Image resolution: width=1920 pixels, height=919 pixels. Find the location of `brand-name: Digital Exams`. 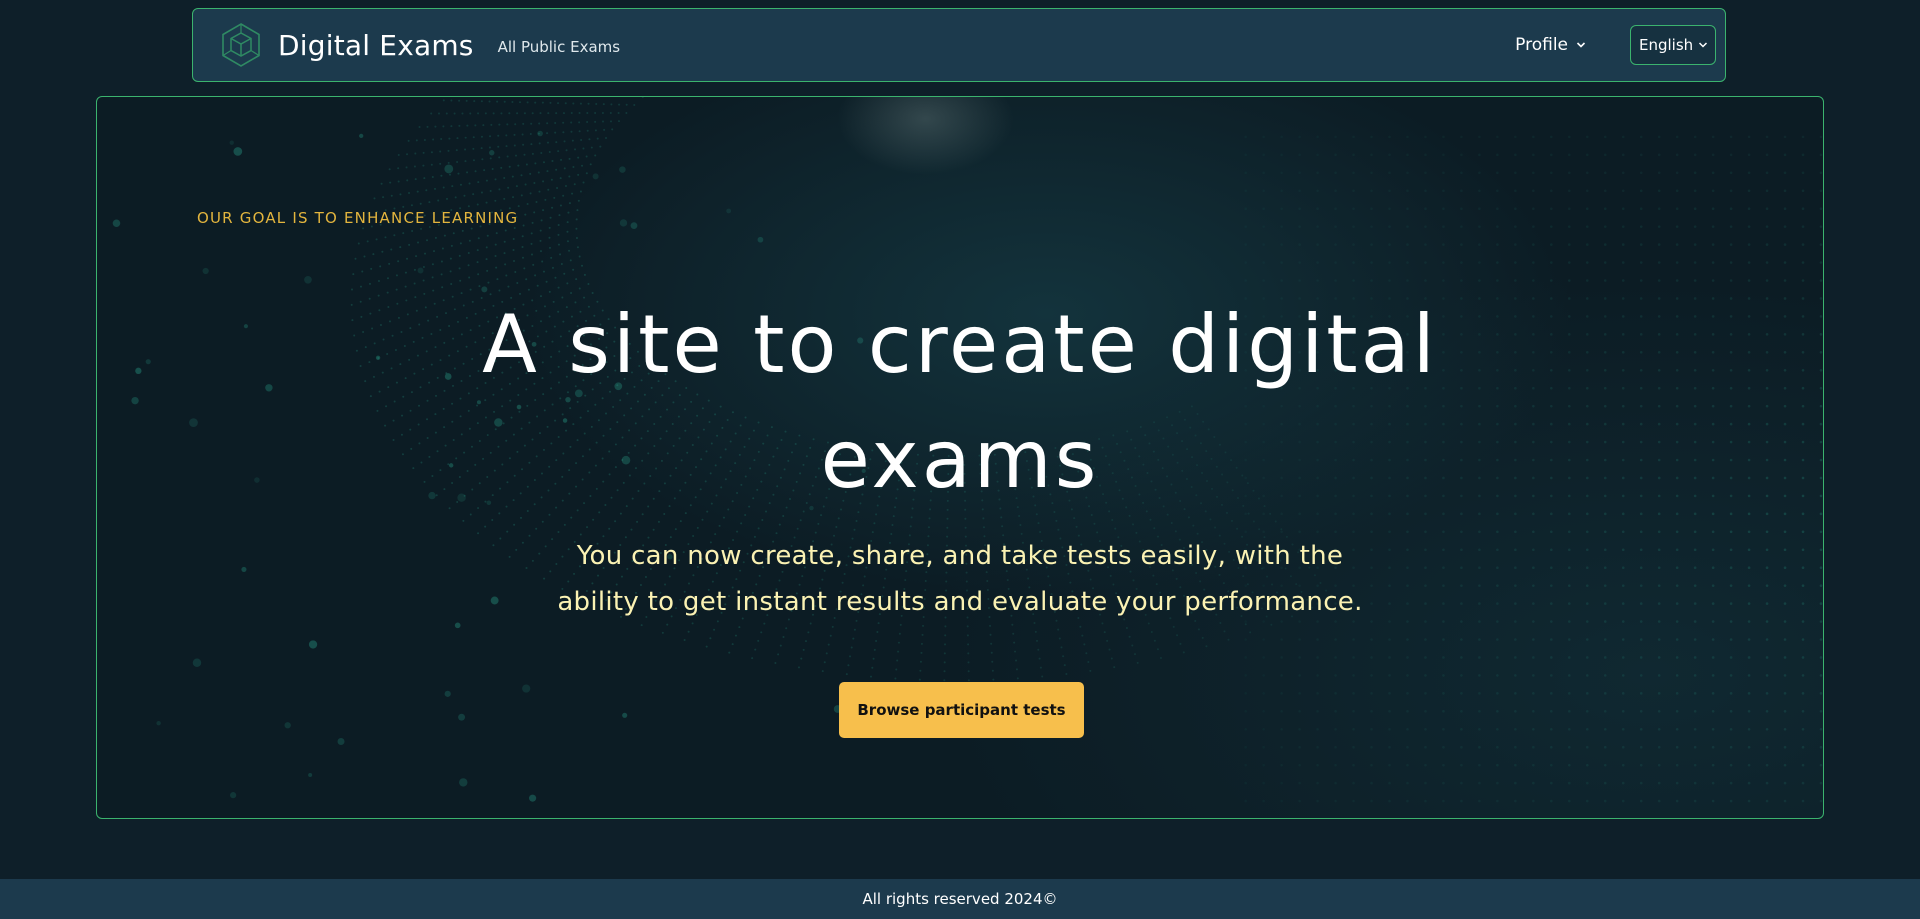

brand-name: Digital Exams is located at coordinates (376, 45).